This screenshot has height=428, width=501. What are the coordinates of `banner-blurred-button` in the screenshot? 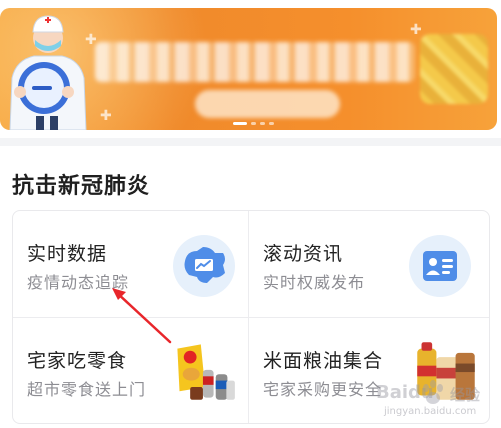 It's located at (267, 104).